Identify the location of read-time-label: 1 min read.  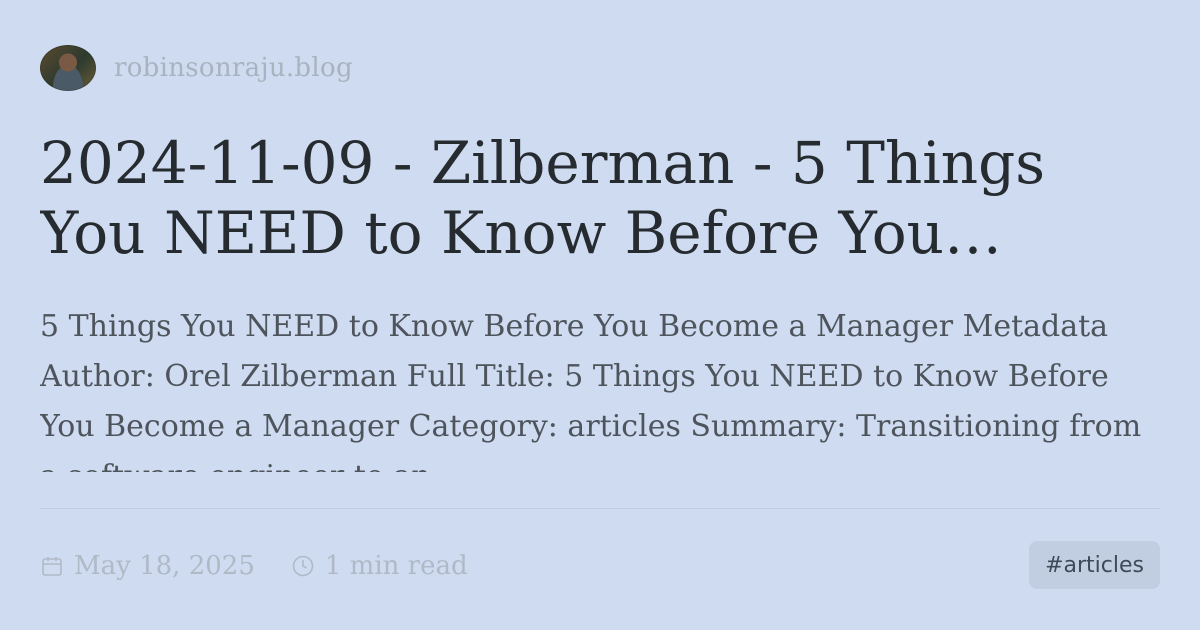
(396, 566).